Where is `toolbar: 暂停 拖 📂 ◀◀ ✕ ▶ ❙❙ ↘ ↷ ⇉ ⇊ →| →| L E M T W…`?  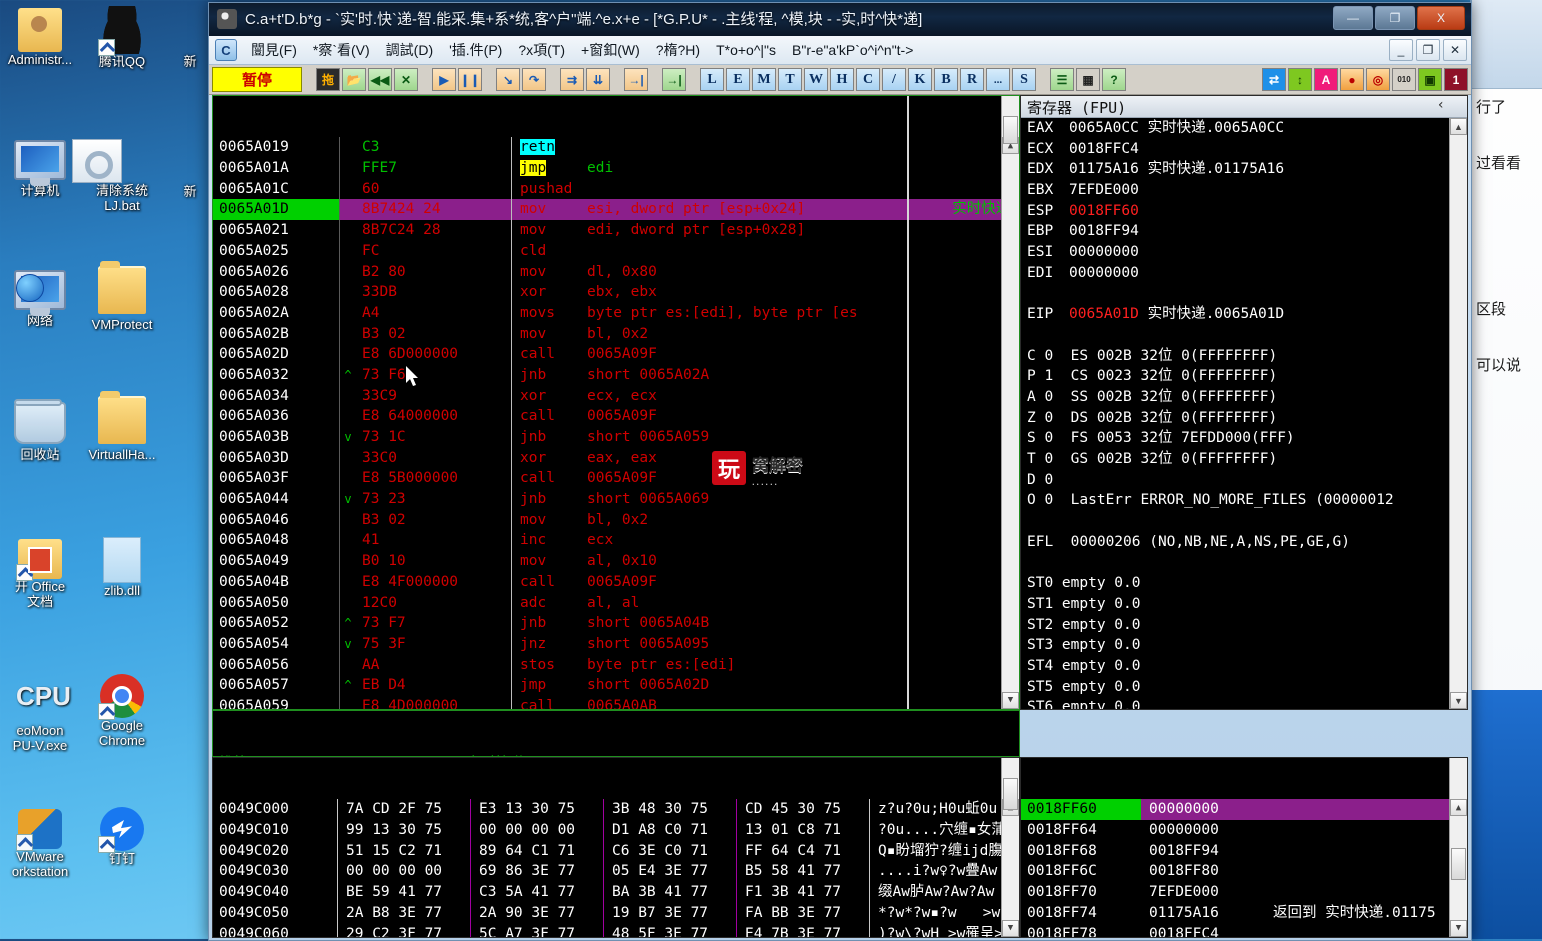
toolbar: 暂停 拖 📂 ◀◀ ✕ ▶ ❙❙ ↘ ↷ ⇉ ⇊ →| →| L E M T W… is located at coordinates (840, 80).